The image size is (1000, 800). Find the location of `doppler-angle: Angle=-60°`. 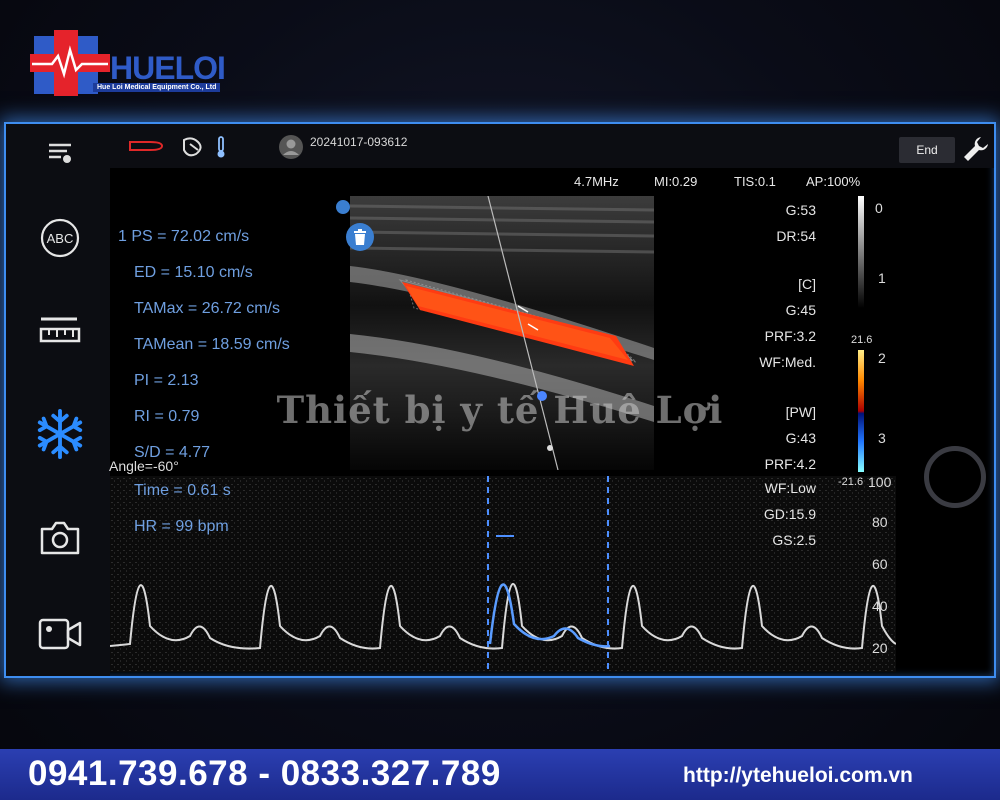

doppler-angle: Angle=-60° is located at coordinates (144, 466).